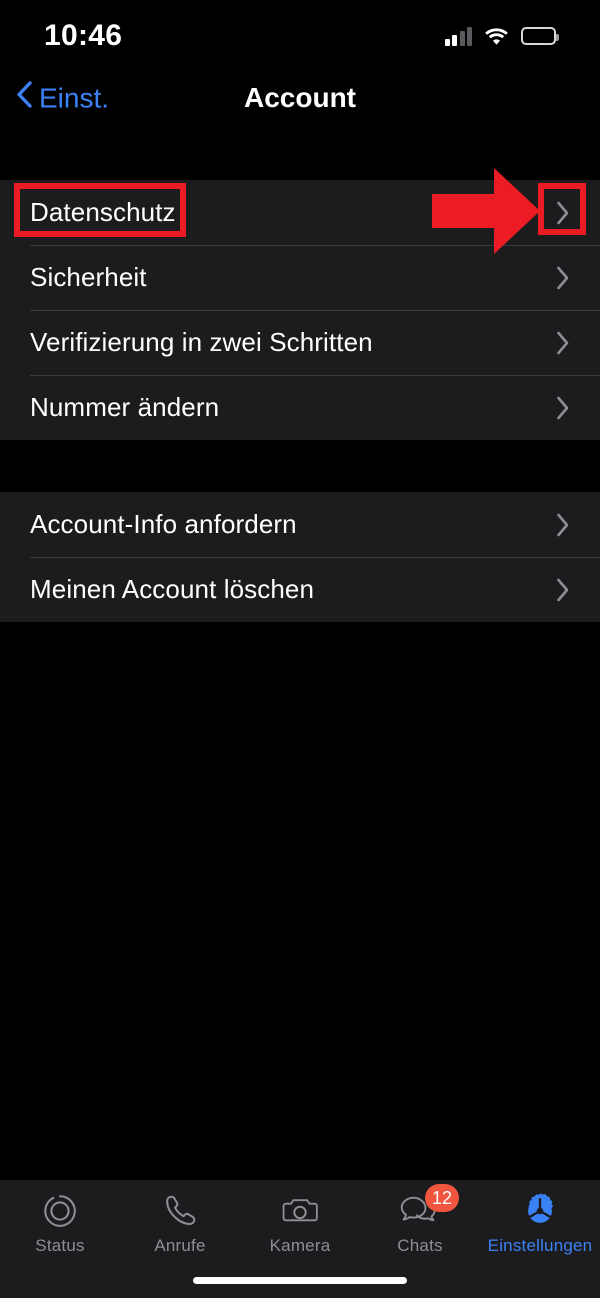  I want to click on battery-low-power-icon, so click(540, 36).